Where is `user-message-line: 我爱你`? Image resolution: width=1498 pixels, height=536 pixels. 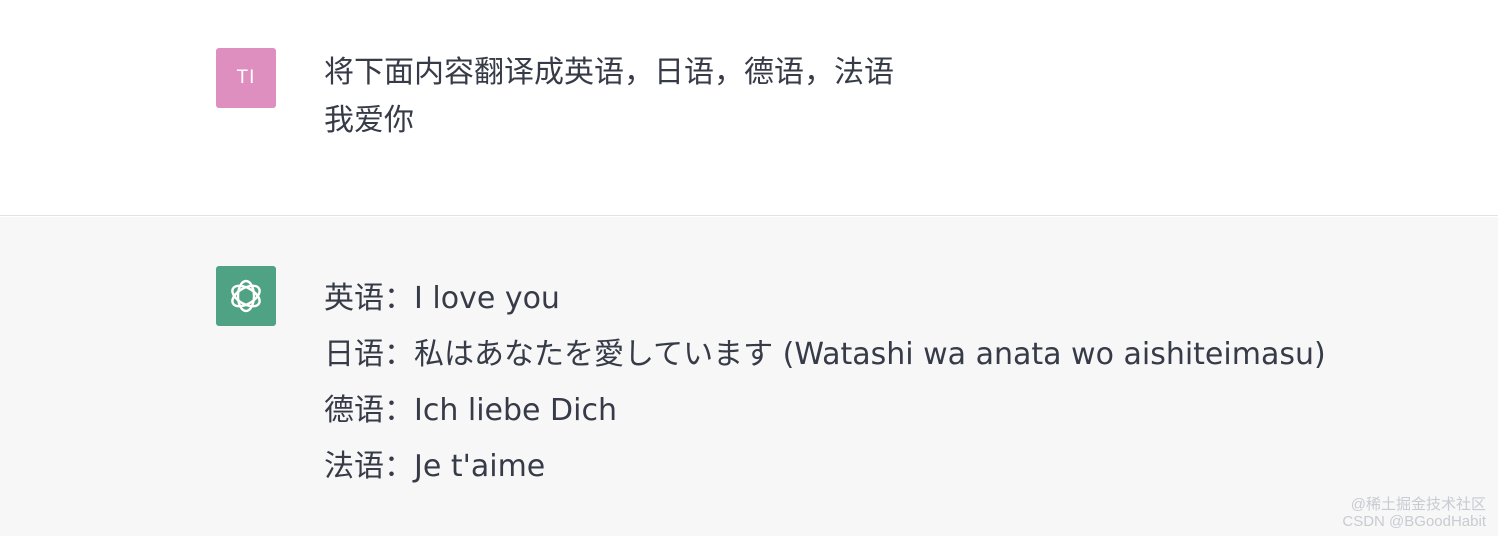 user-message-line: 我爱你 is located at coordinates (369, 120).